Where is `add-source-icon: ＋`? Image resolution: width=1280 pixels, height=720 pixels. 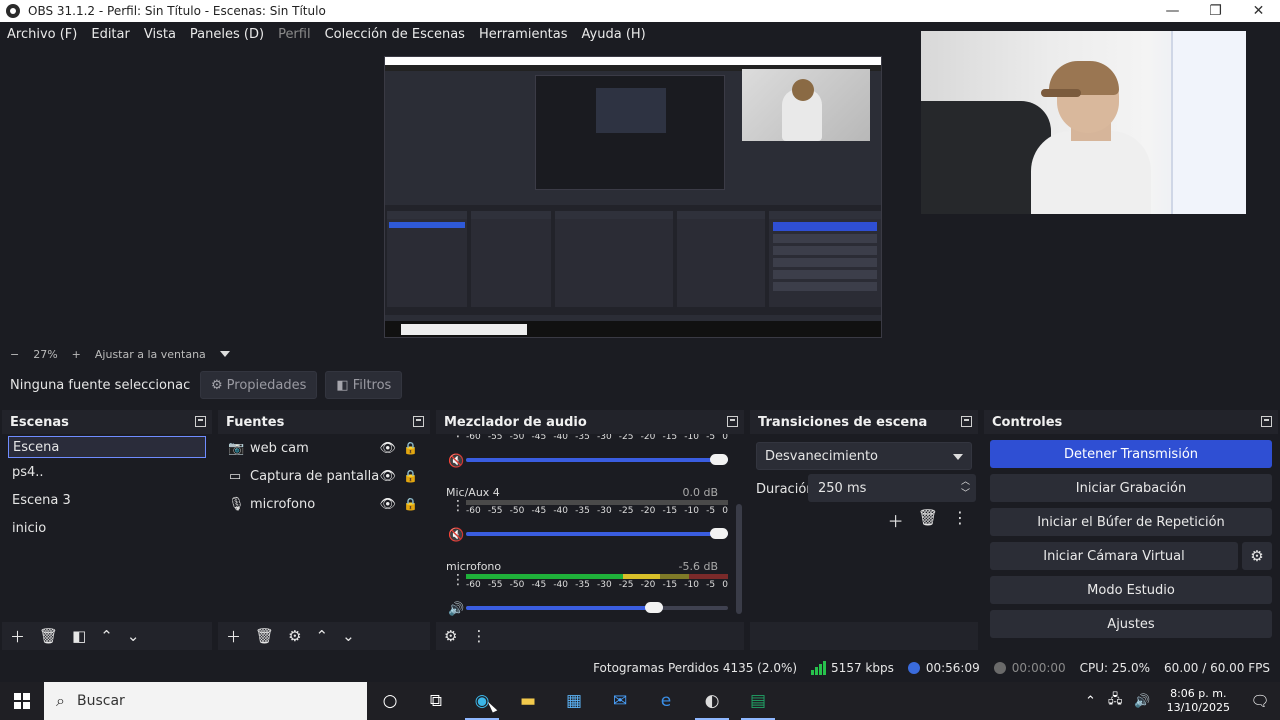
add-source-icon: ＋ is located at coordinates (233, 636).